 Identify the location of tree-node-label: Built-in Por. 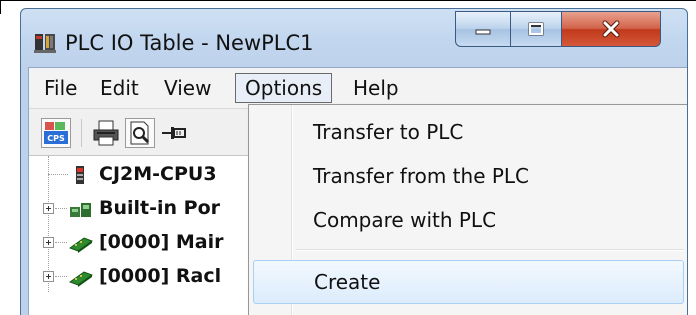
(160, 208).